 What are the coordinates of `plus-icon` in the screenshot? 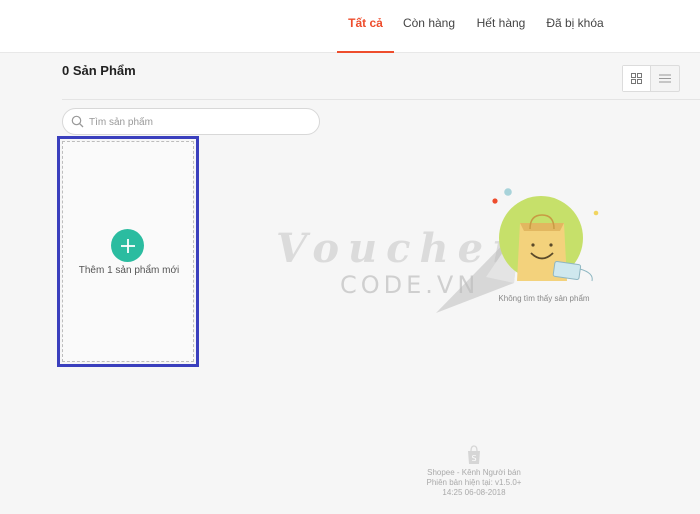 It's located at (127, 245).